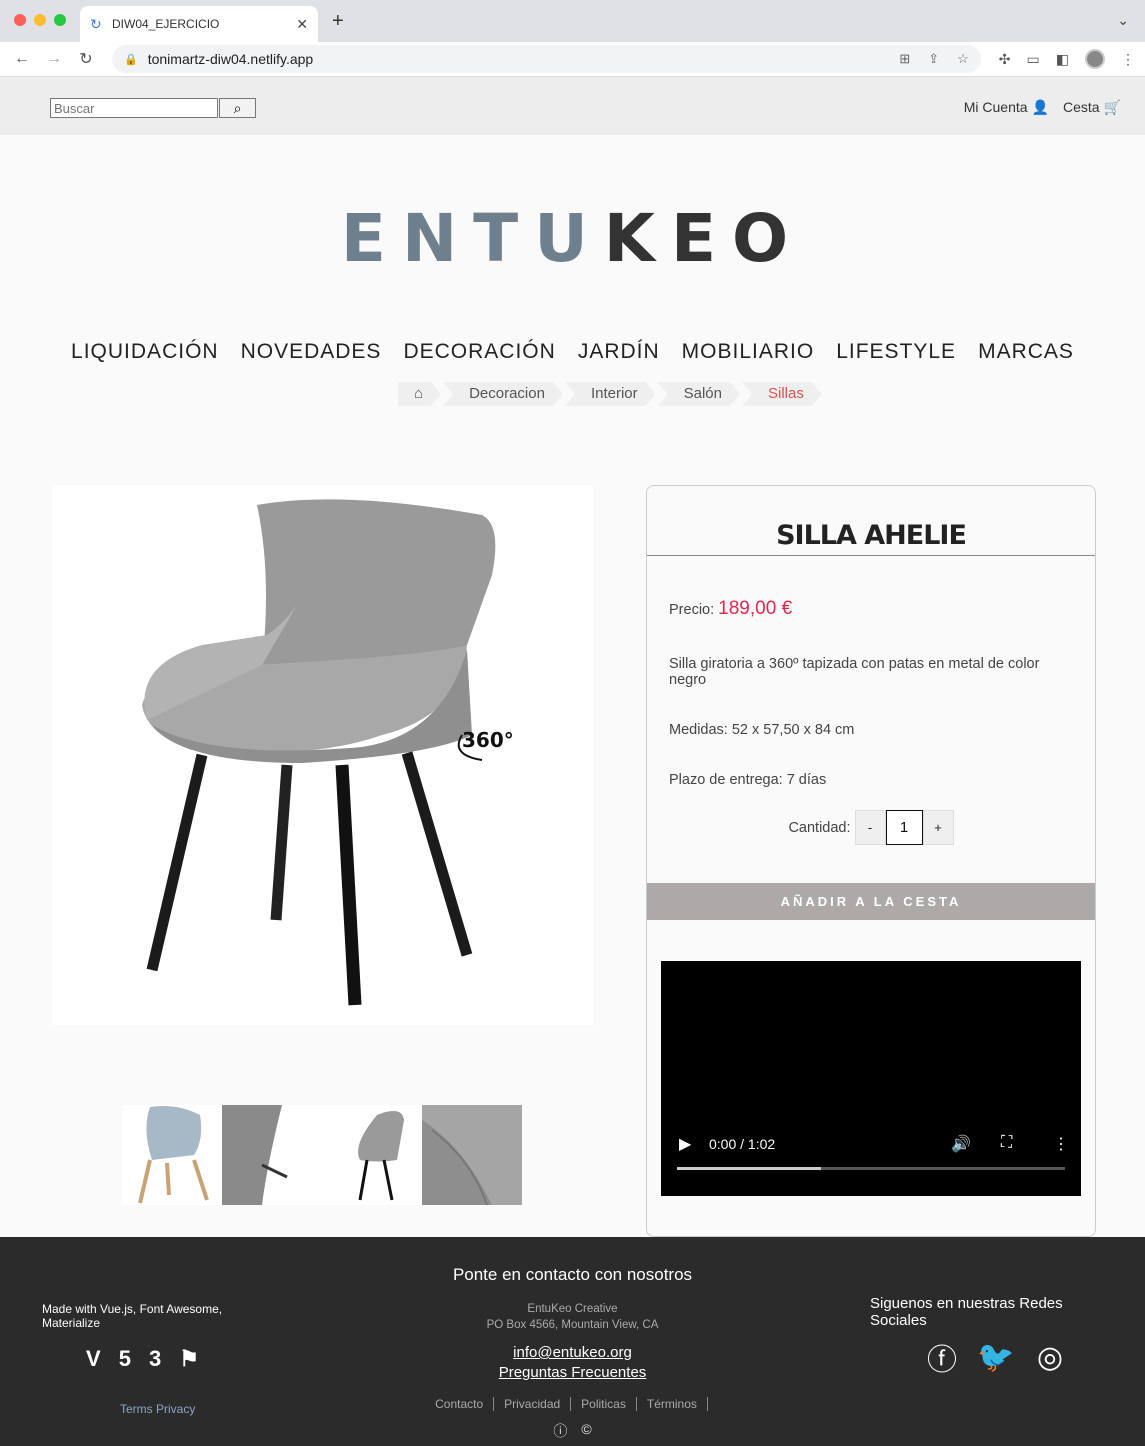 The image size is (1145, 1446). What do you see at coordinates (896, 352) in the screenshot?
I see `menu-item-lifestyle: LIFESTYLE` at bounding box center [896, 352].